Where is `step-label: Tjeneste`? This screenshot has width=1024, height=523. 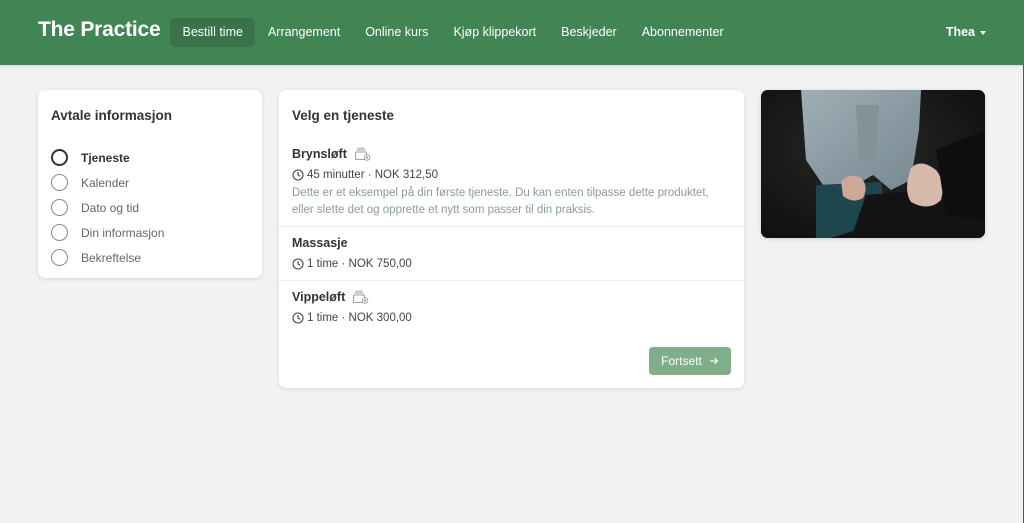
step-label: Tjeneste is located at coordinates (105, 157).